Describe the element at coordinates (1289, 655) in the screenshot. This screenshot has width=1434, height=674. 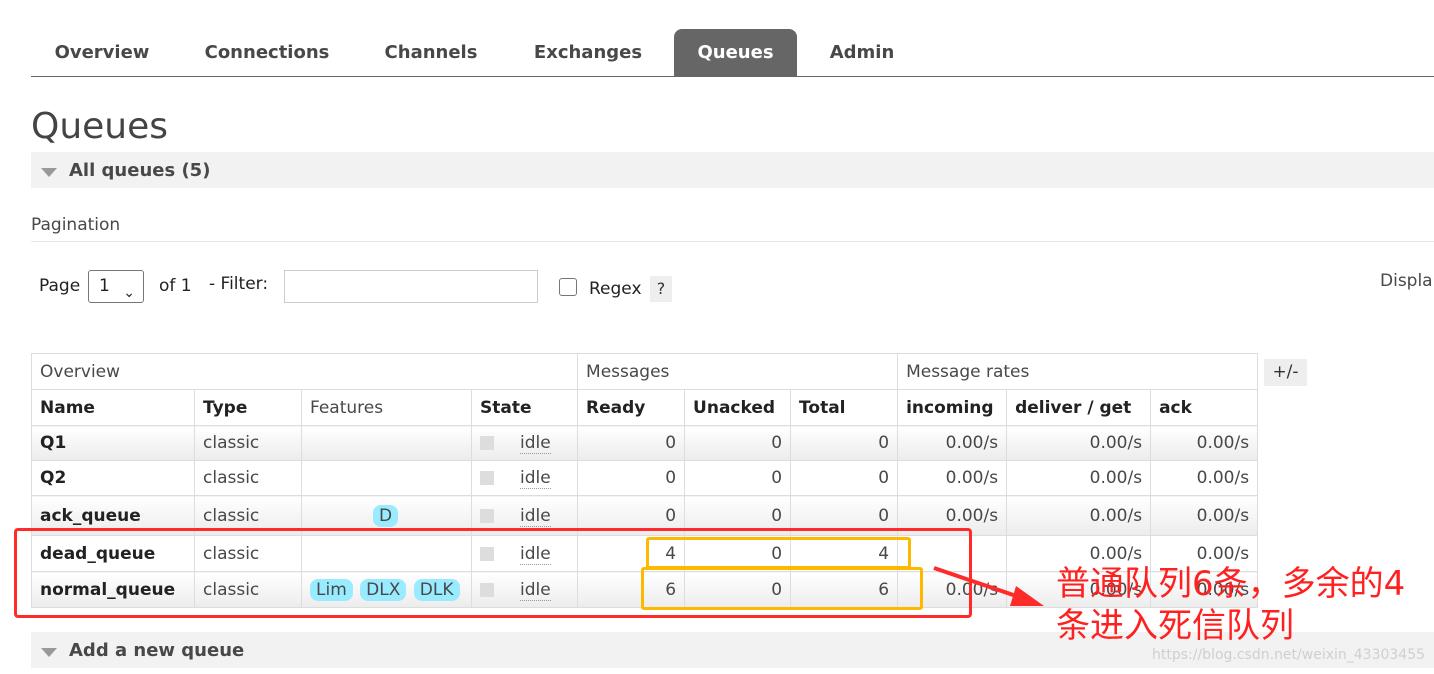
I see `watermark: https://blog.csdn.net/weixin_43303455` at that location.